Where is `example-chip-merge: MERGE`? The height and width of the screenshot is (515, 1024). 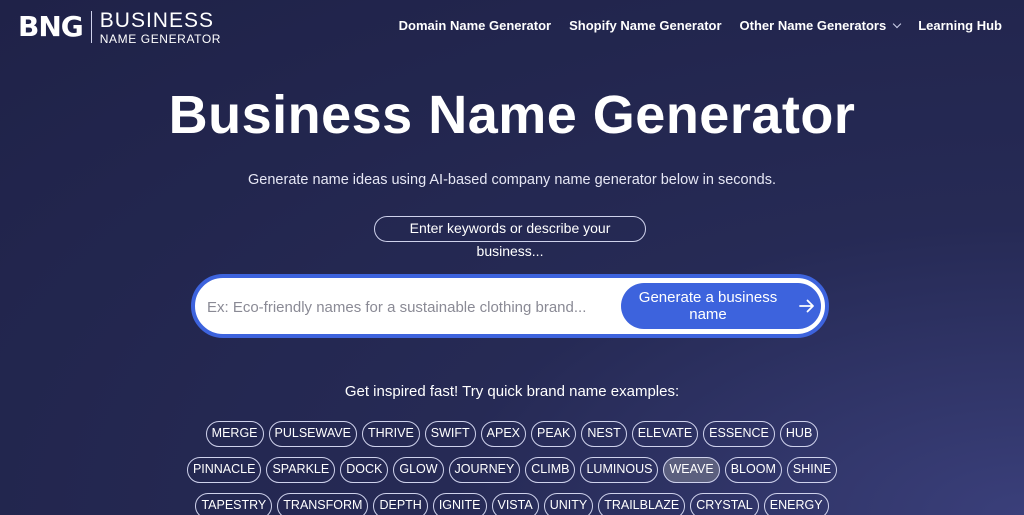 example-chip-merge: MERGE is located at coordinates (234, 434).